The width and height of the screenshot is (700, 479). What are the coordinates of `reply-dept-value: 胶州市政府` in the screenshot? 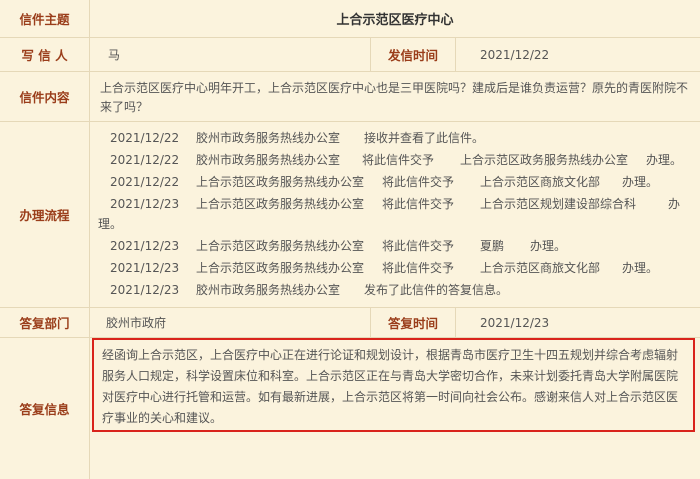 It's located at (136, 323).